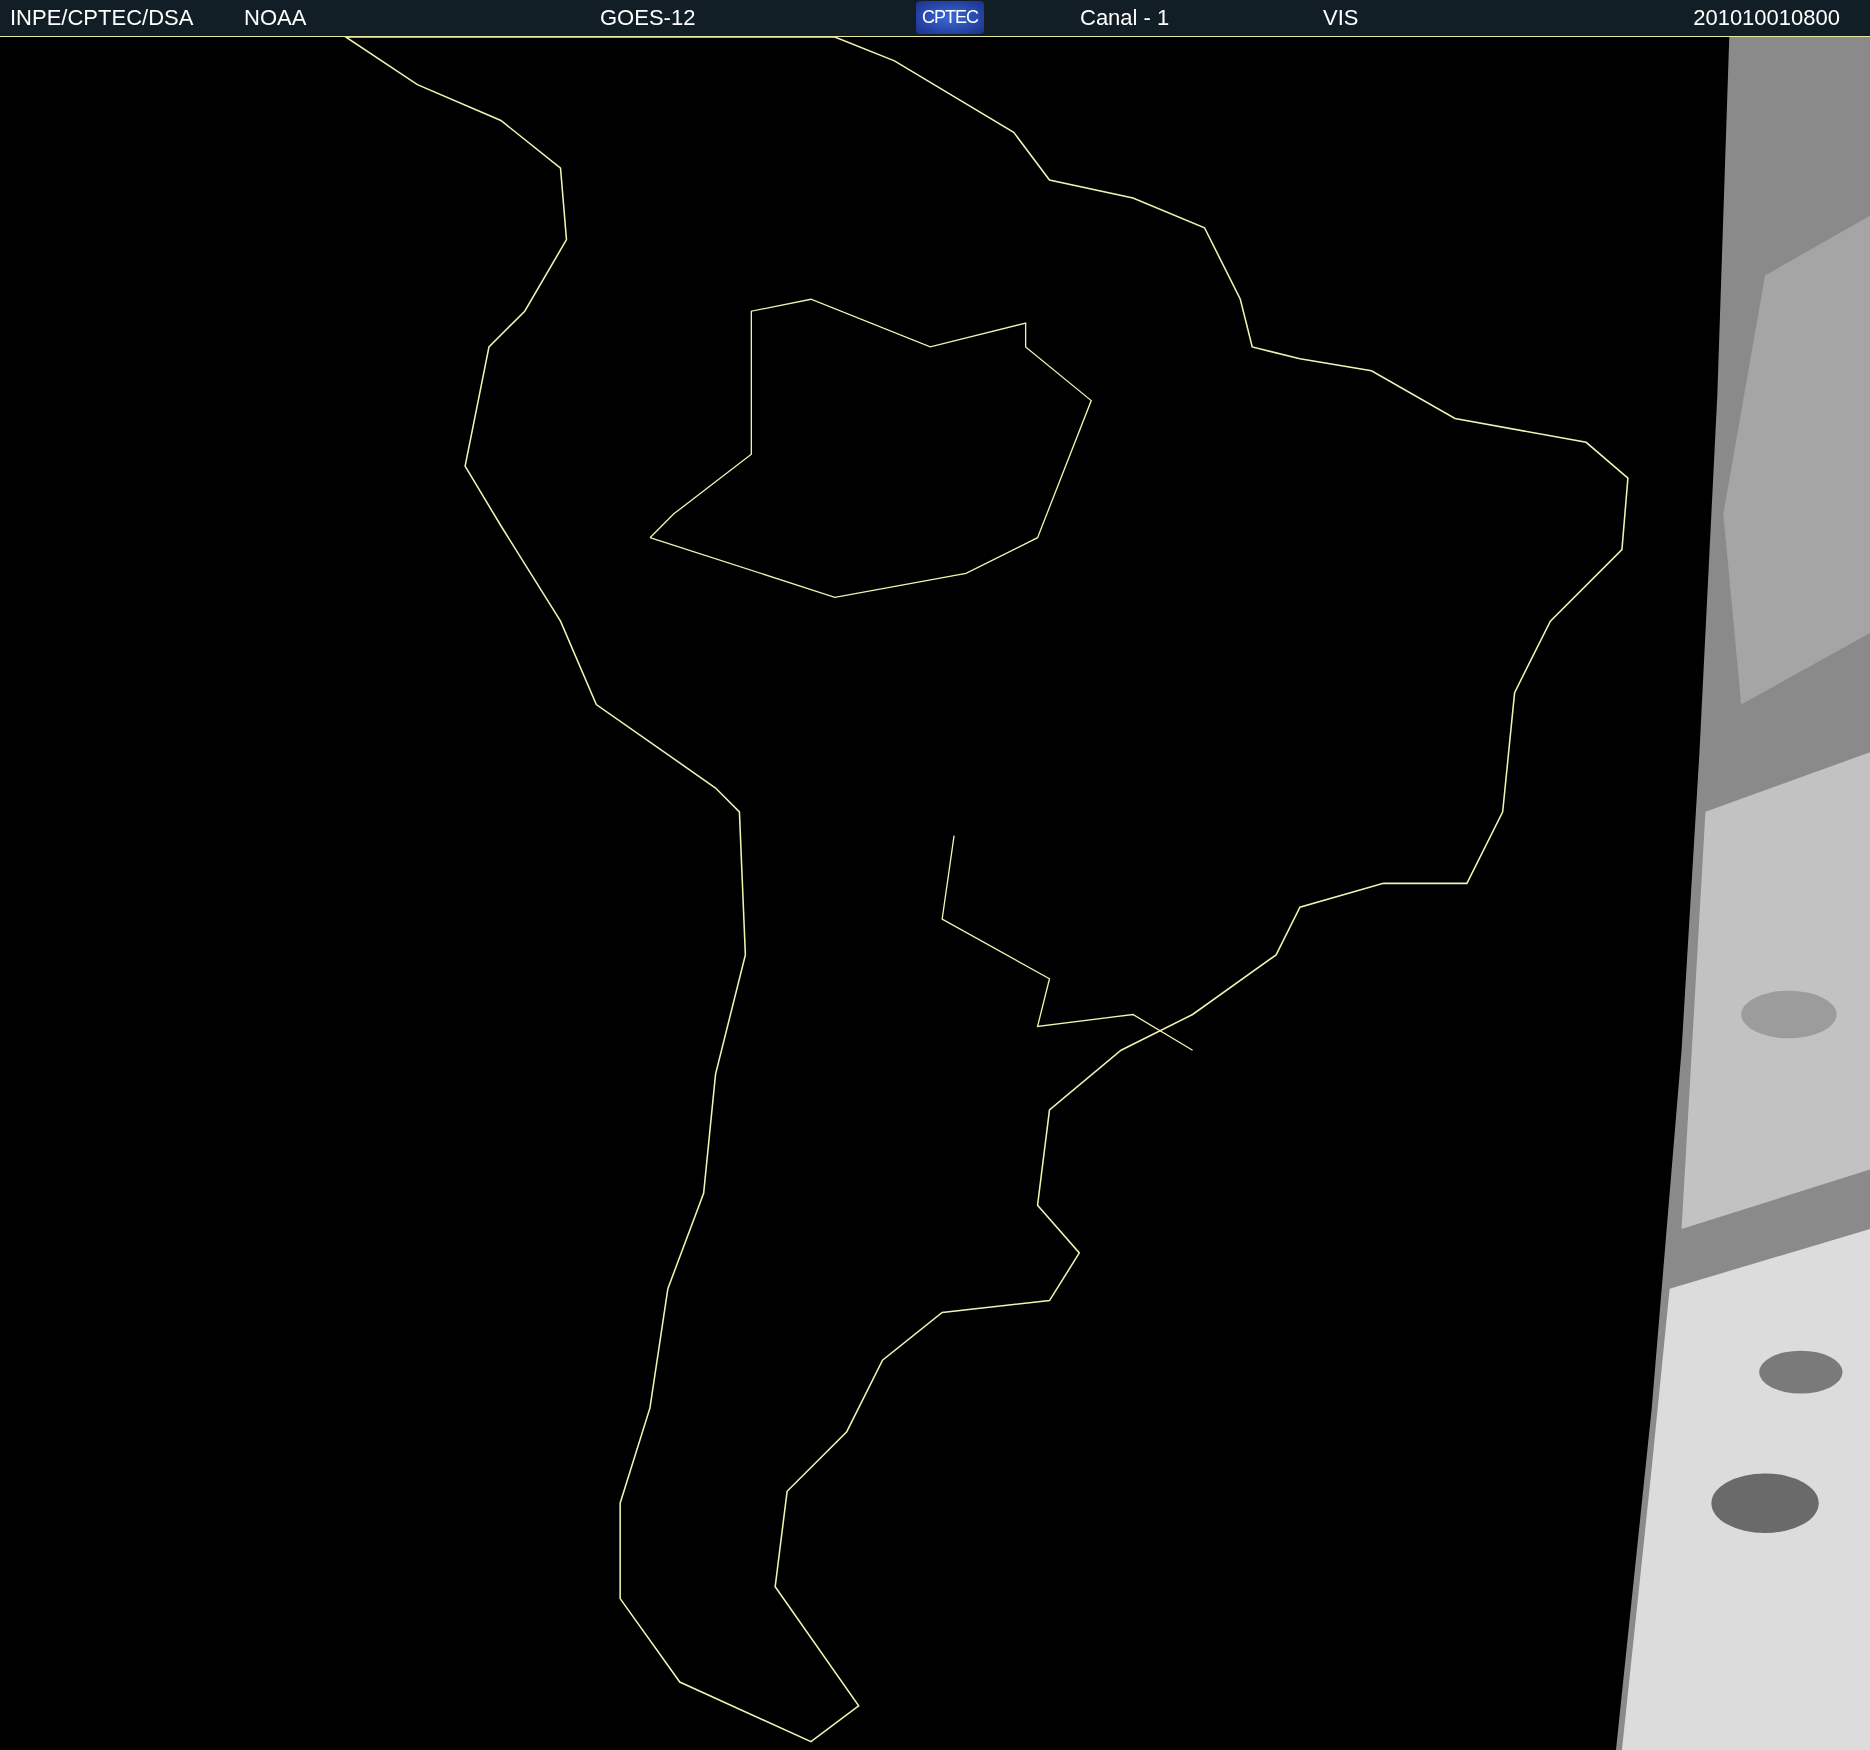 The width and height of the screenshot is (1870, 1750). I want to click on source-label: INPE/CPTEC/DSA, so click(102, 18).